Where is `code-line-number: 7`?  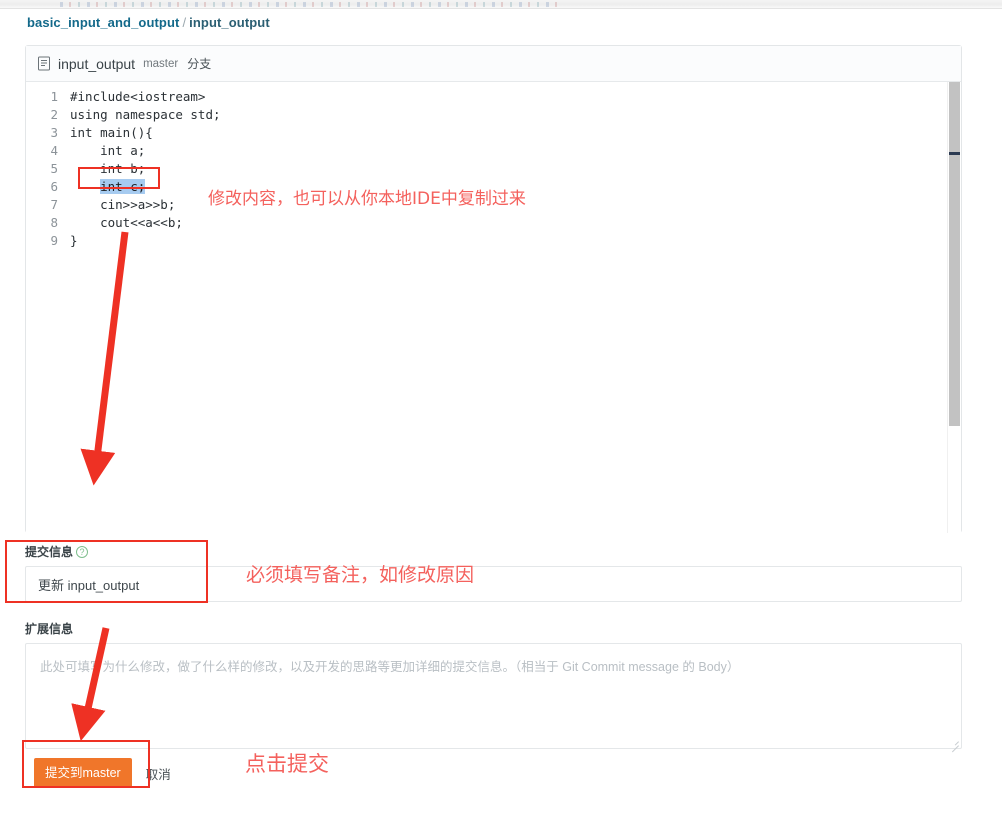
code-line-number: 7 is located at coordinates (54, 204).